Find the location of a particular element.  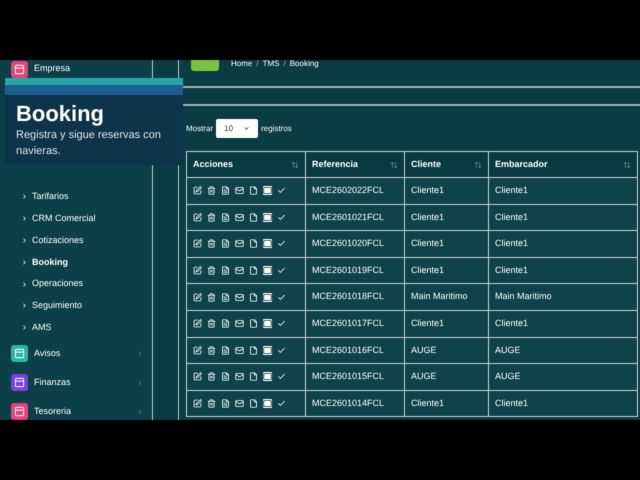

breadcrumb-link: Home is located at coordinates (241, 65).